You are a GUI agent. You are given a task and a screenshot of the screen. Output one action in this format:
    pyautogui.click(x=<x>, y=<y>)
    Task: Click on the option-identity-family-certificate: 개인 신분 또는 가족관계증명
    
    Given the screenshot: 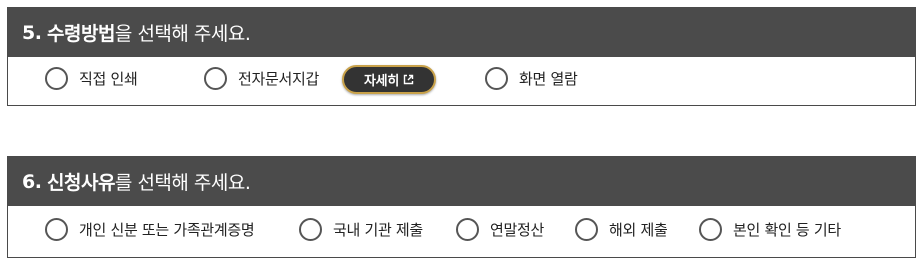 What is the action you would take?
    pyautogui.click(x=150, y=229)
    